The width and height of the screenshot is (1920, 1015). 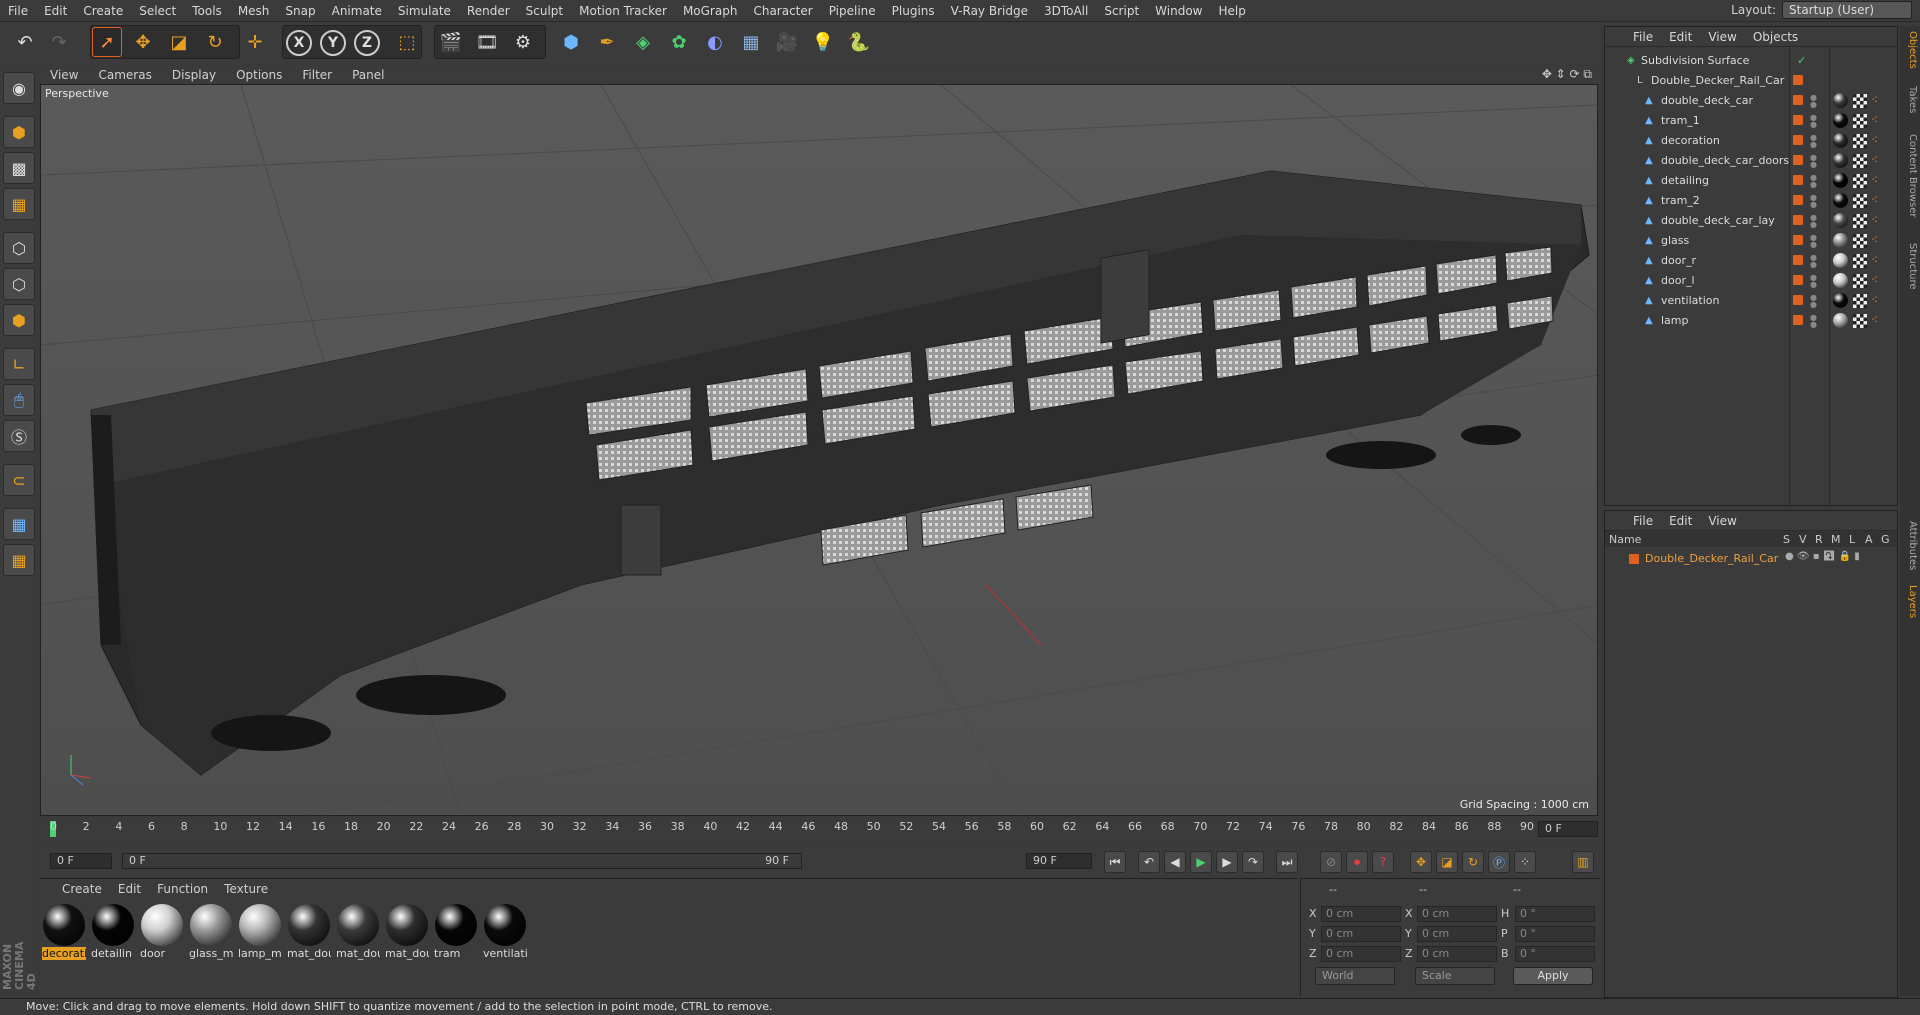 What do you see at coordinates (19, 88) in the screenshot?
I see `make-editable-icon: ◉` at bounding box center [19, 88].